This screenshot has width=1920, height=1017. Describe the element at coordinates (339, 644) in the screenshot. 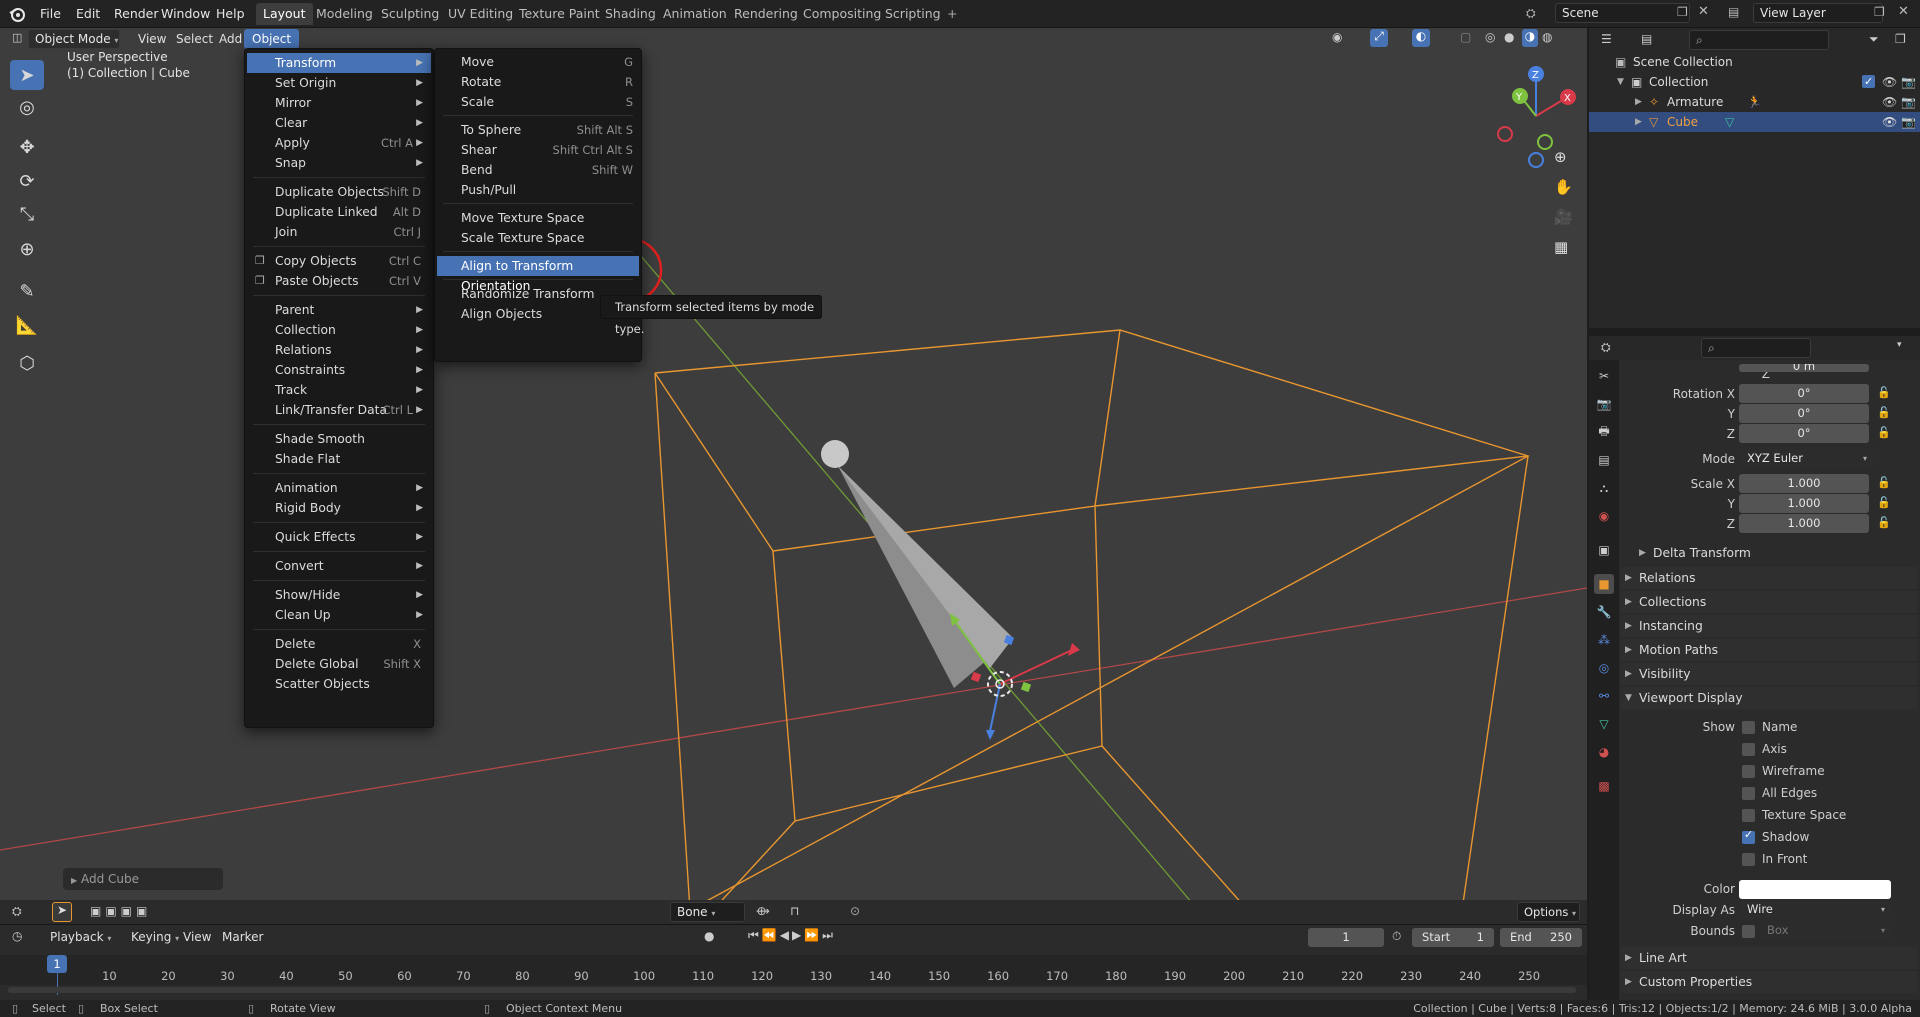

I see `object-menu-item-delete: Delete X` at that location.